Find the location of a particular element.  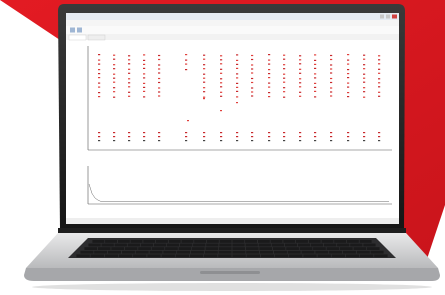

open-icon is located at coordinates (72, 30).